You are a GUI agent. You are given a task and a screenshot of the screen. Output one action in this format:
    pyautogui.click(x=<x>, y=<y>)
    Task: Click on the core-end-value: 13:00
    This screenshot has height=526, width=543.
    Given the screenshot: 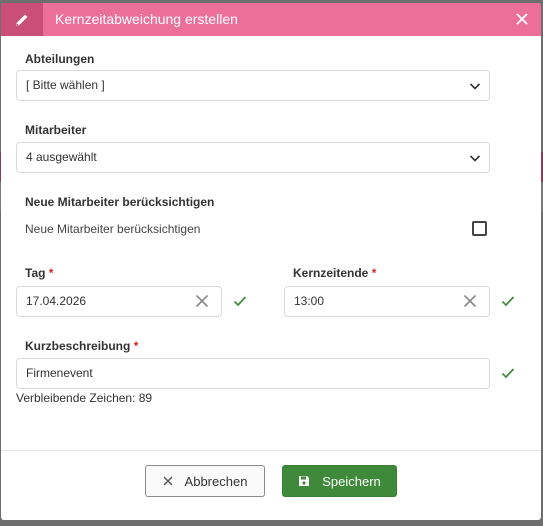 What is the action you would take?
    pyautogui.click(x=309, y=301)
    